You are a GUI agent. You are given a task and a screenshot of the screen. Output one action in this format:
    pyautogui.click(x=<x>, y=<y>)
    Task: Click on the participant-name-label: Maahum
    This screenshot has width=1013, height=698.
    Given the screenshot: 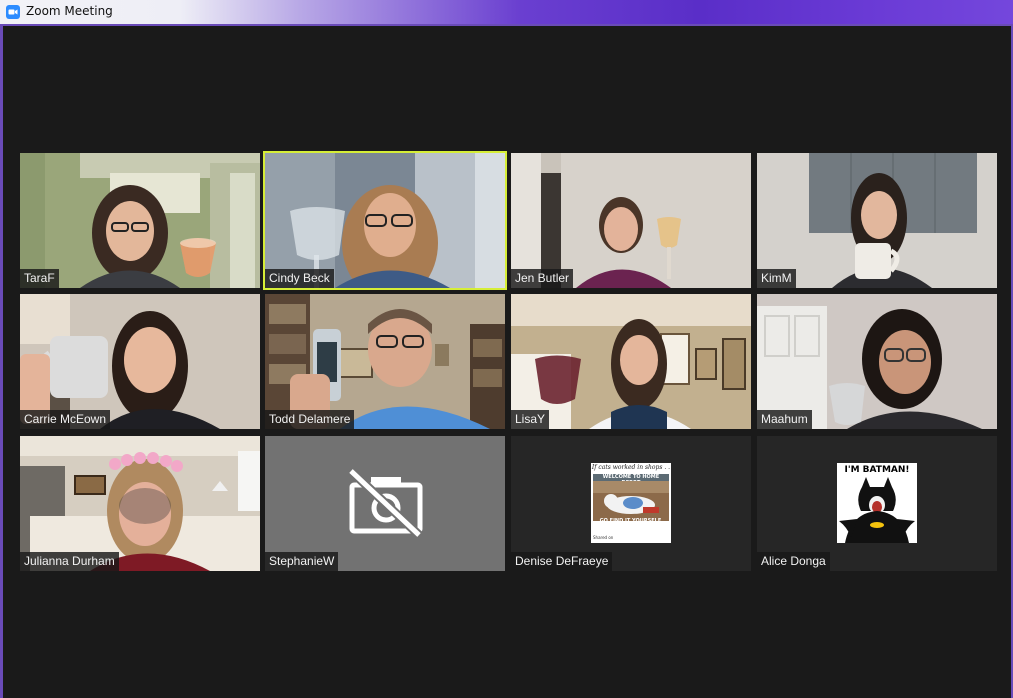 What is the action you would take?
    pyautogui.click(x=784, y=419)
    